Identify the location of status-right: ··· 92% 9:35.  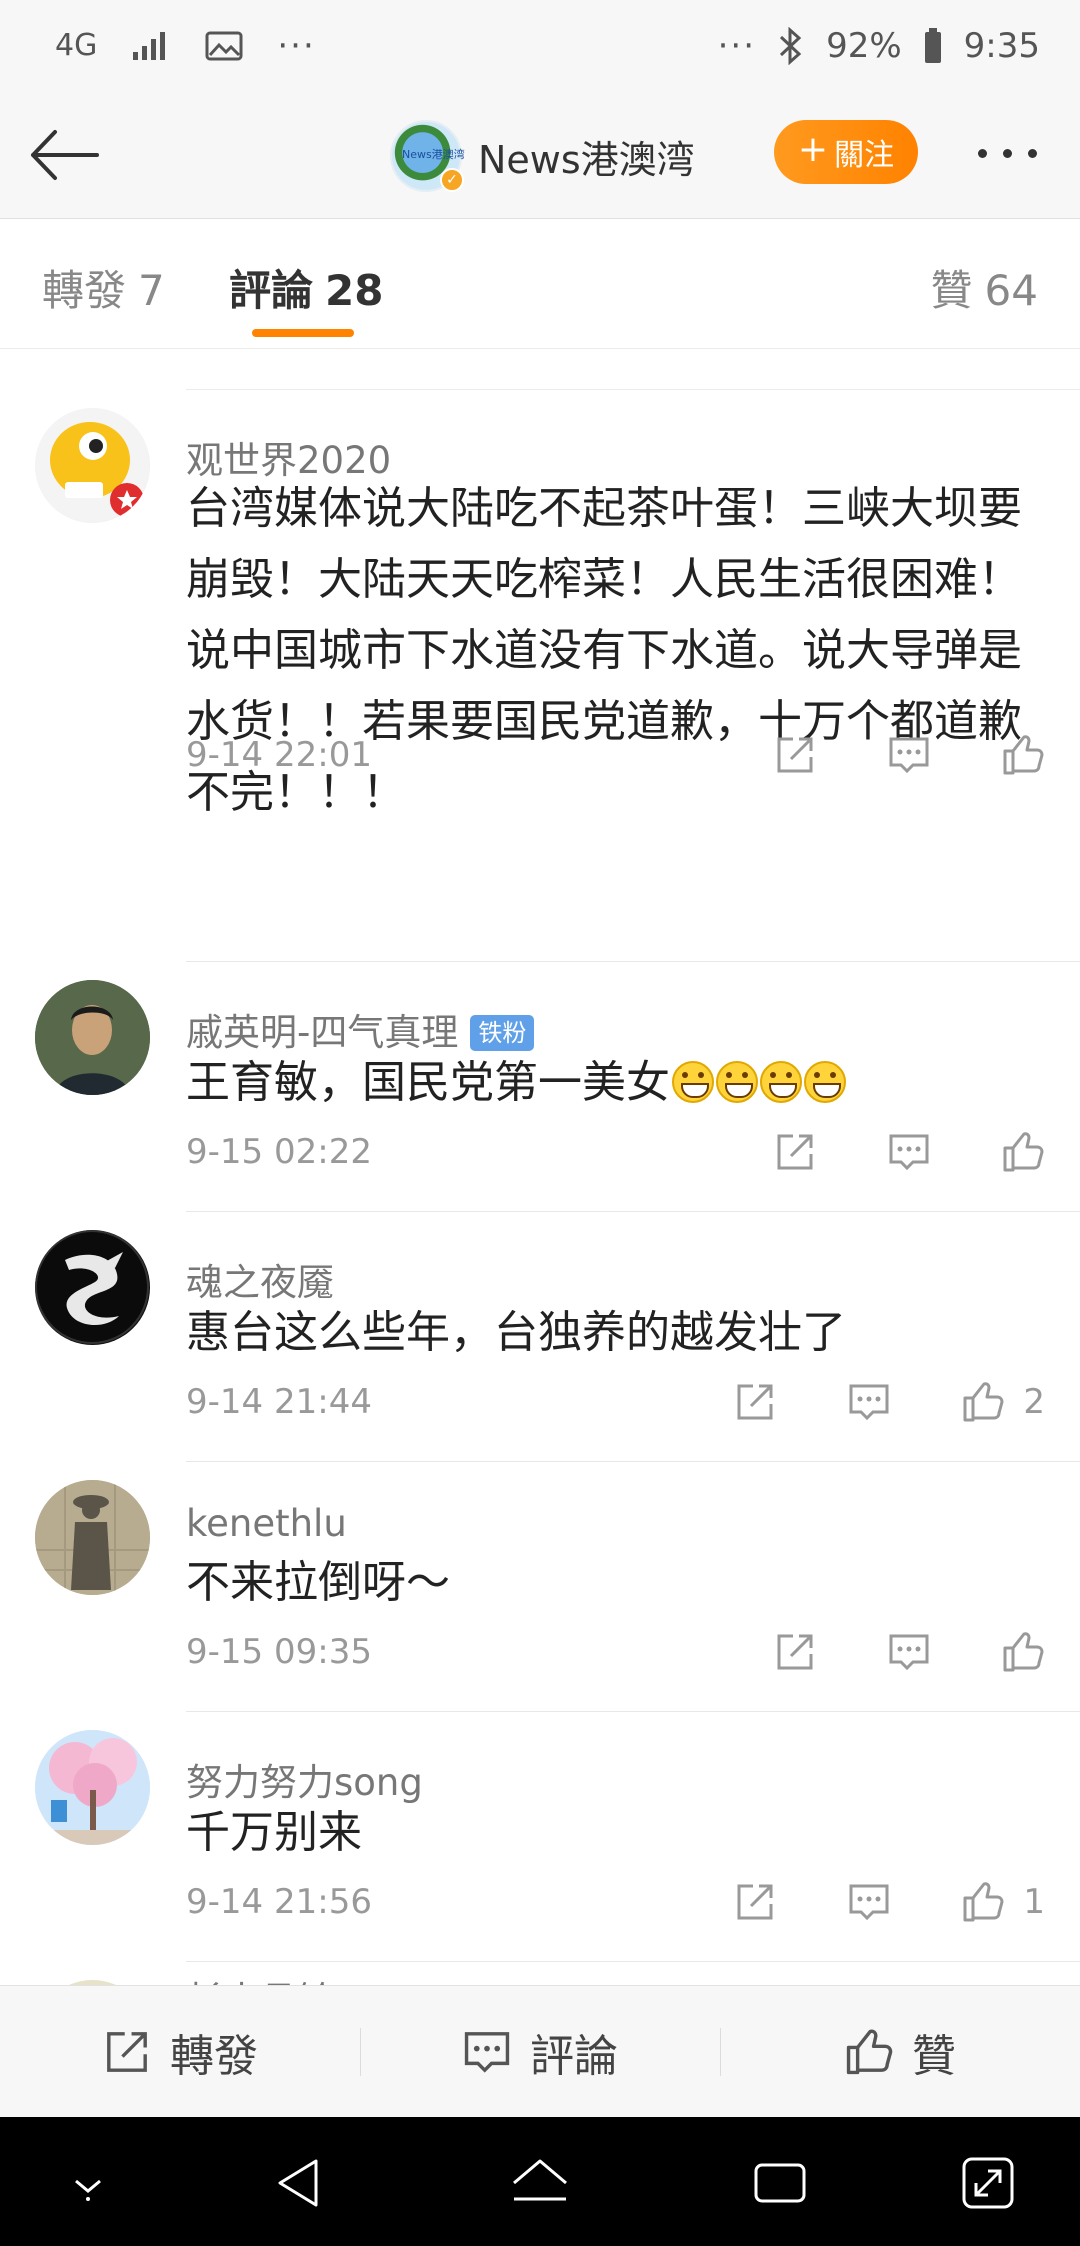
(879, 46).